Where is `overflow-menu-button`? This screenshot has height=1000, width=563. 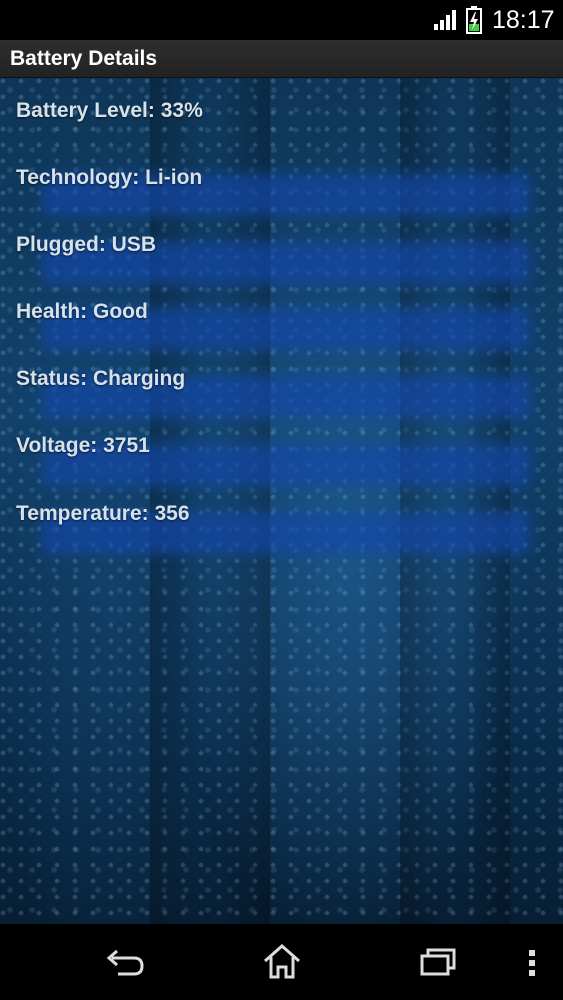
overflow-menu-button is located at coordinates (532, 962).